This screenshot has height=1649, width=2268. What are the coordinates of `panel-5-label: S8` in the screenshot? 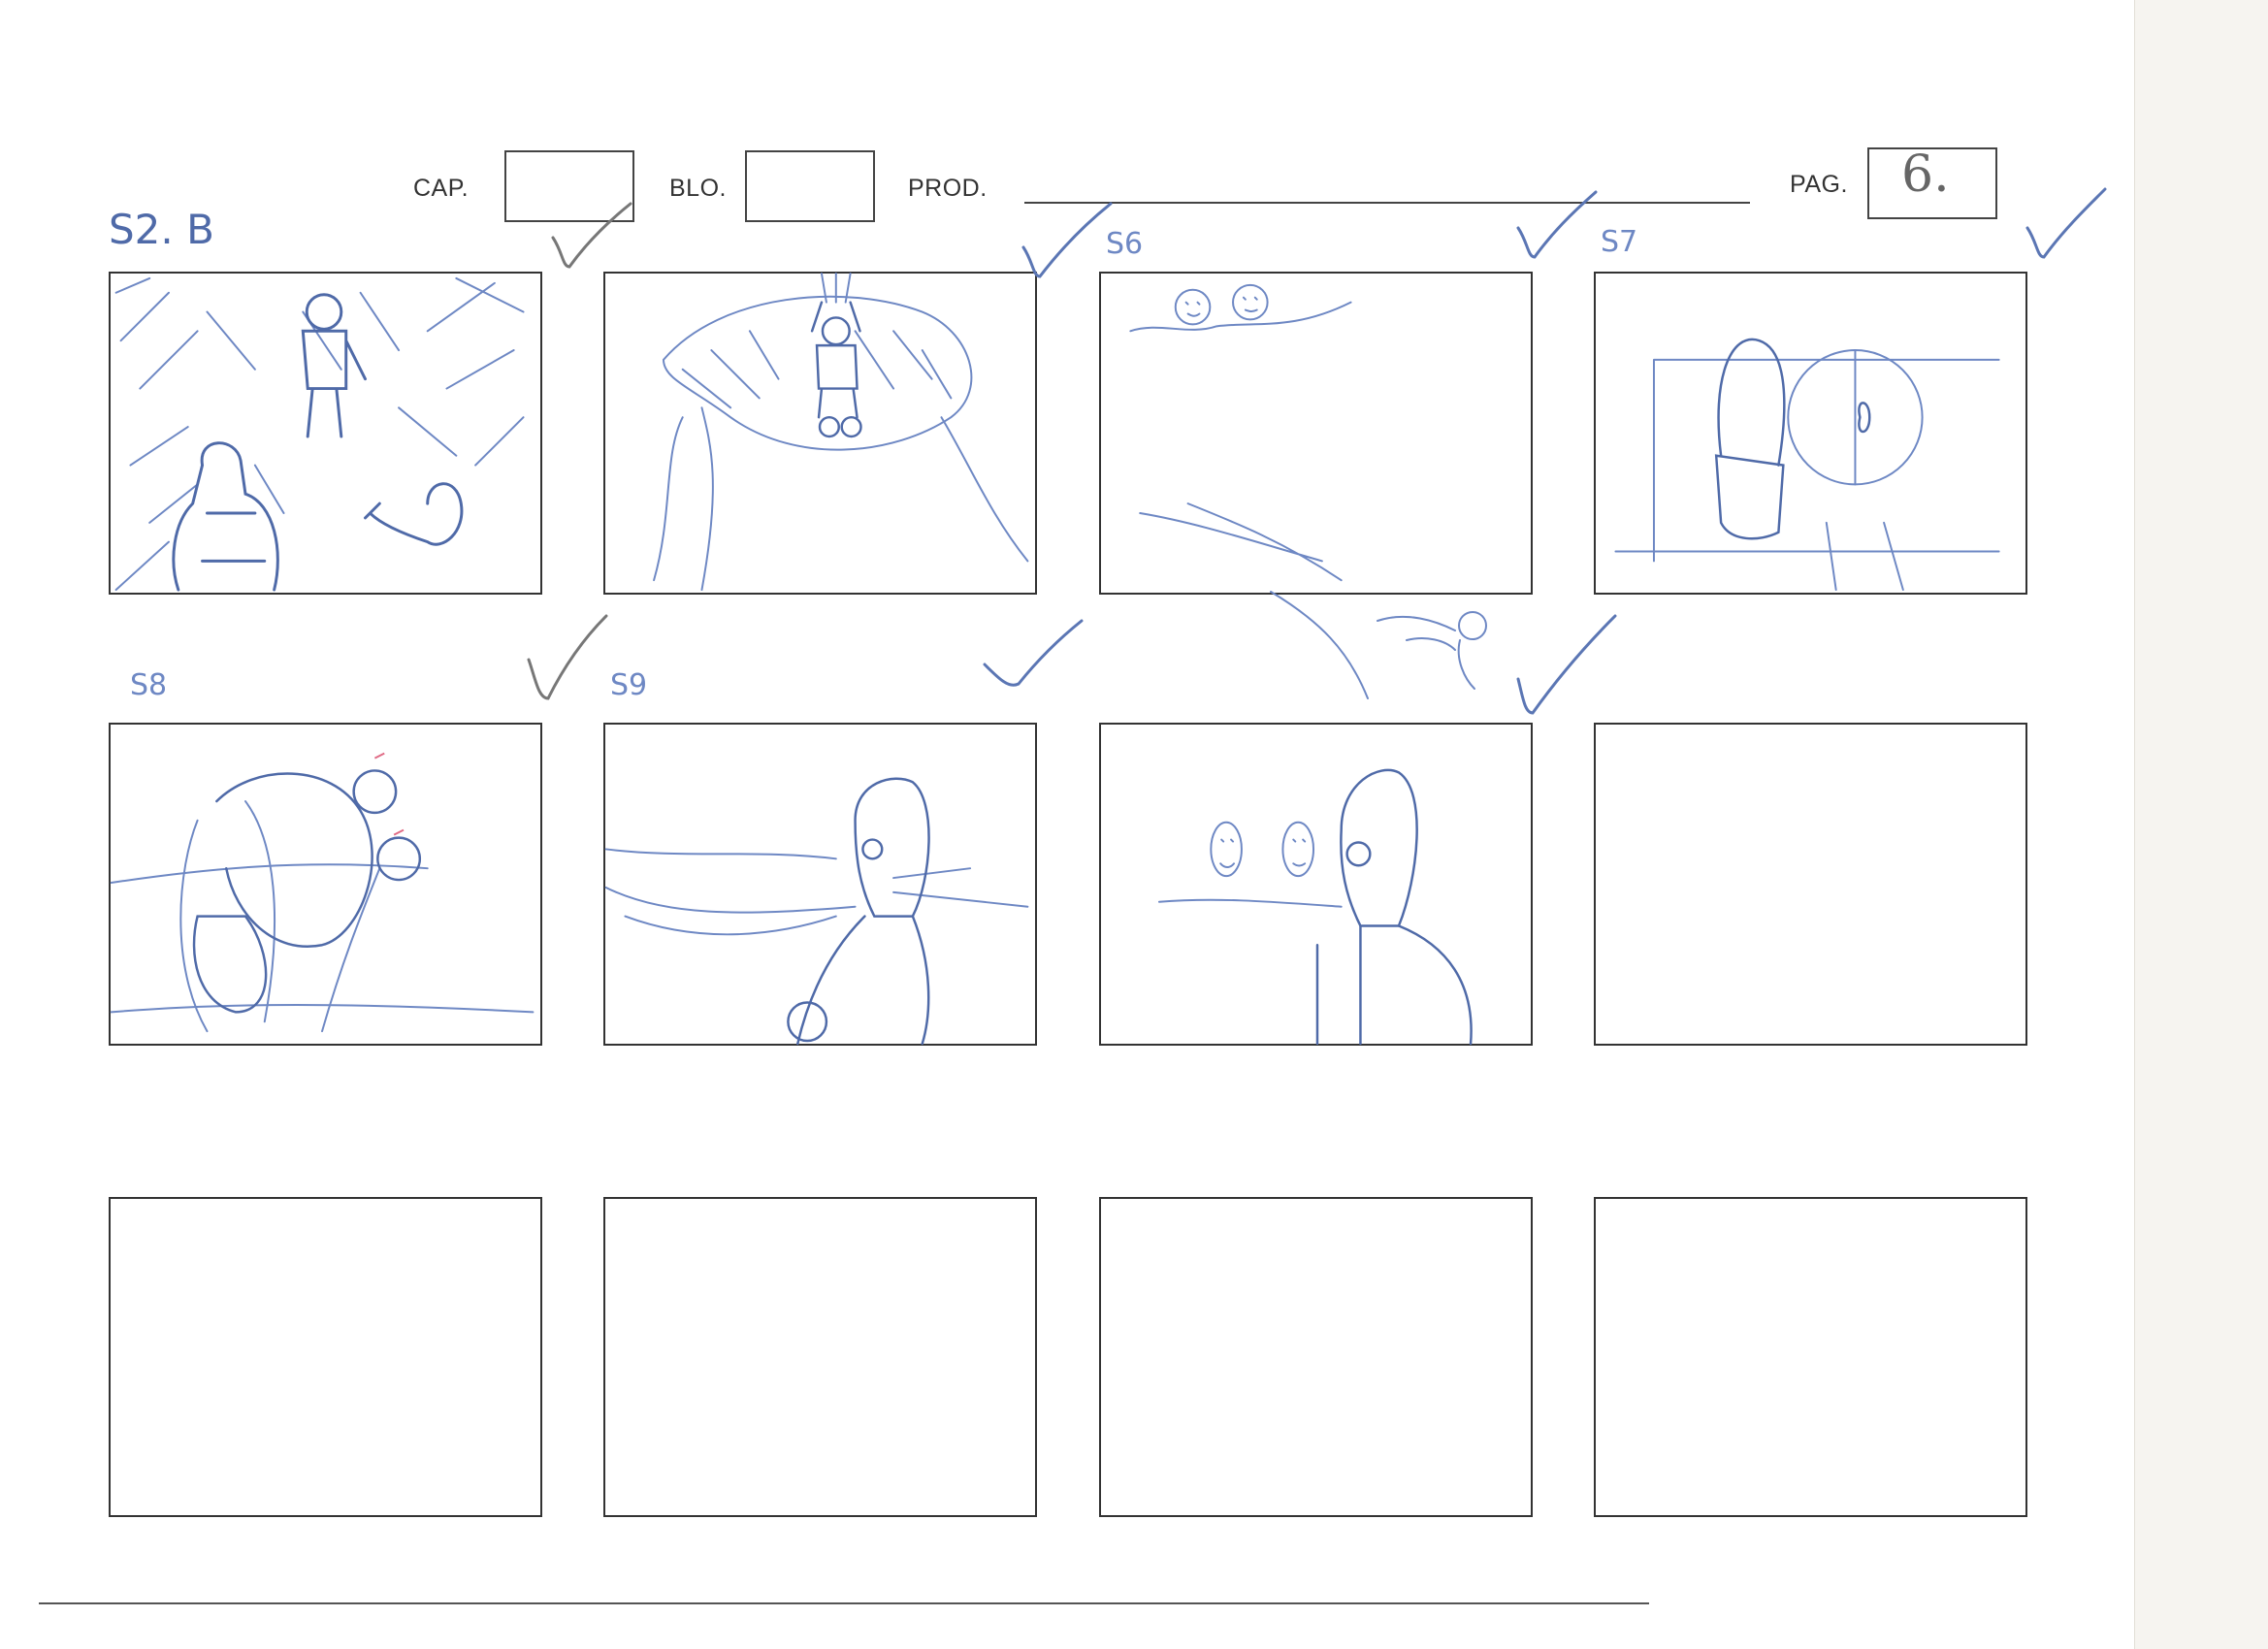 It's located at (149, 685).